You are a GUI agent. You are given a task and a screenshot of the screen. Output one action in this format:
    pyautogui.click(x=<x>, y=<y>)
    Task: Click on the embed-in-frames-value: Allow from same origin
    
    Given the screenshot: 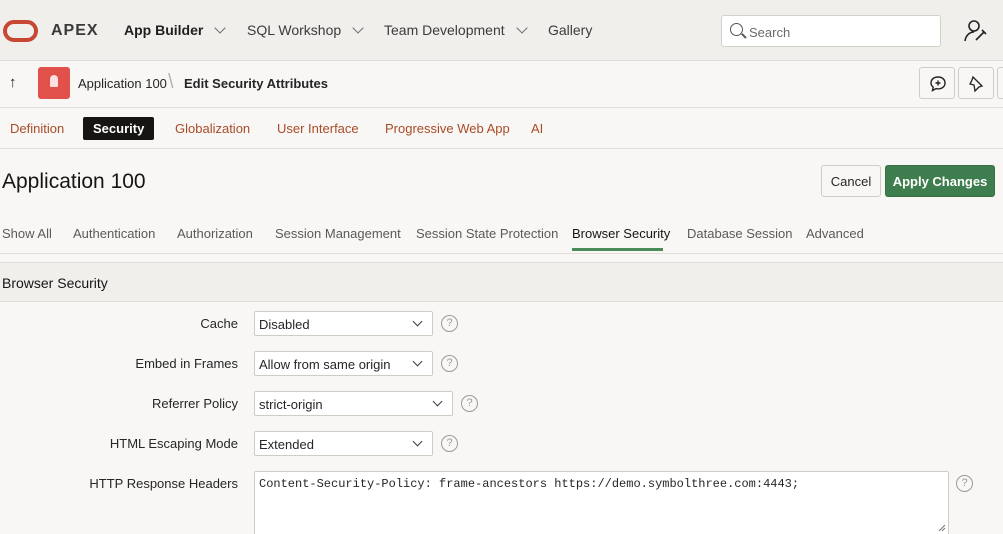 What is the action you would take?
    pyautogui.click(x=325, y=364)
    